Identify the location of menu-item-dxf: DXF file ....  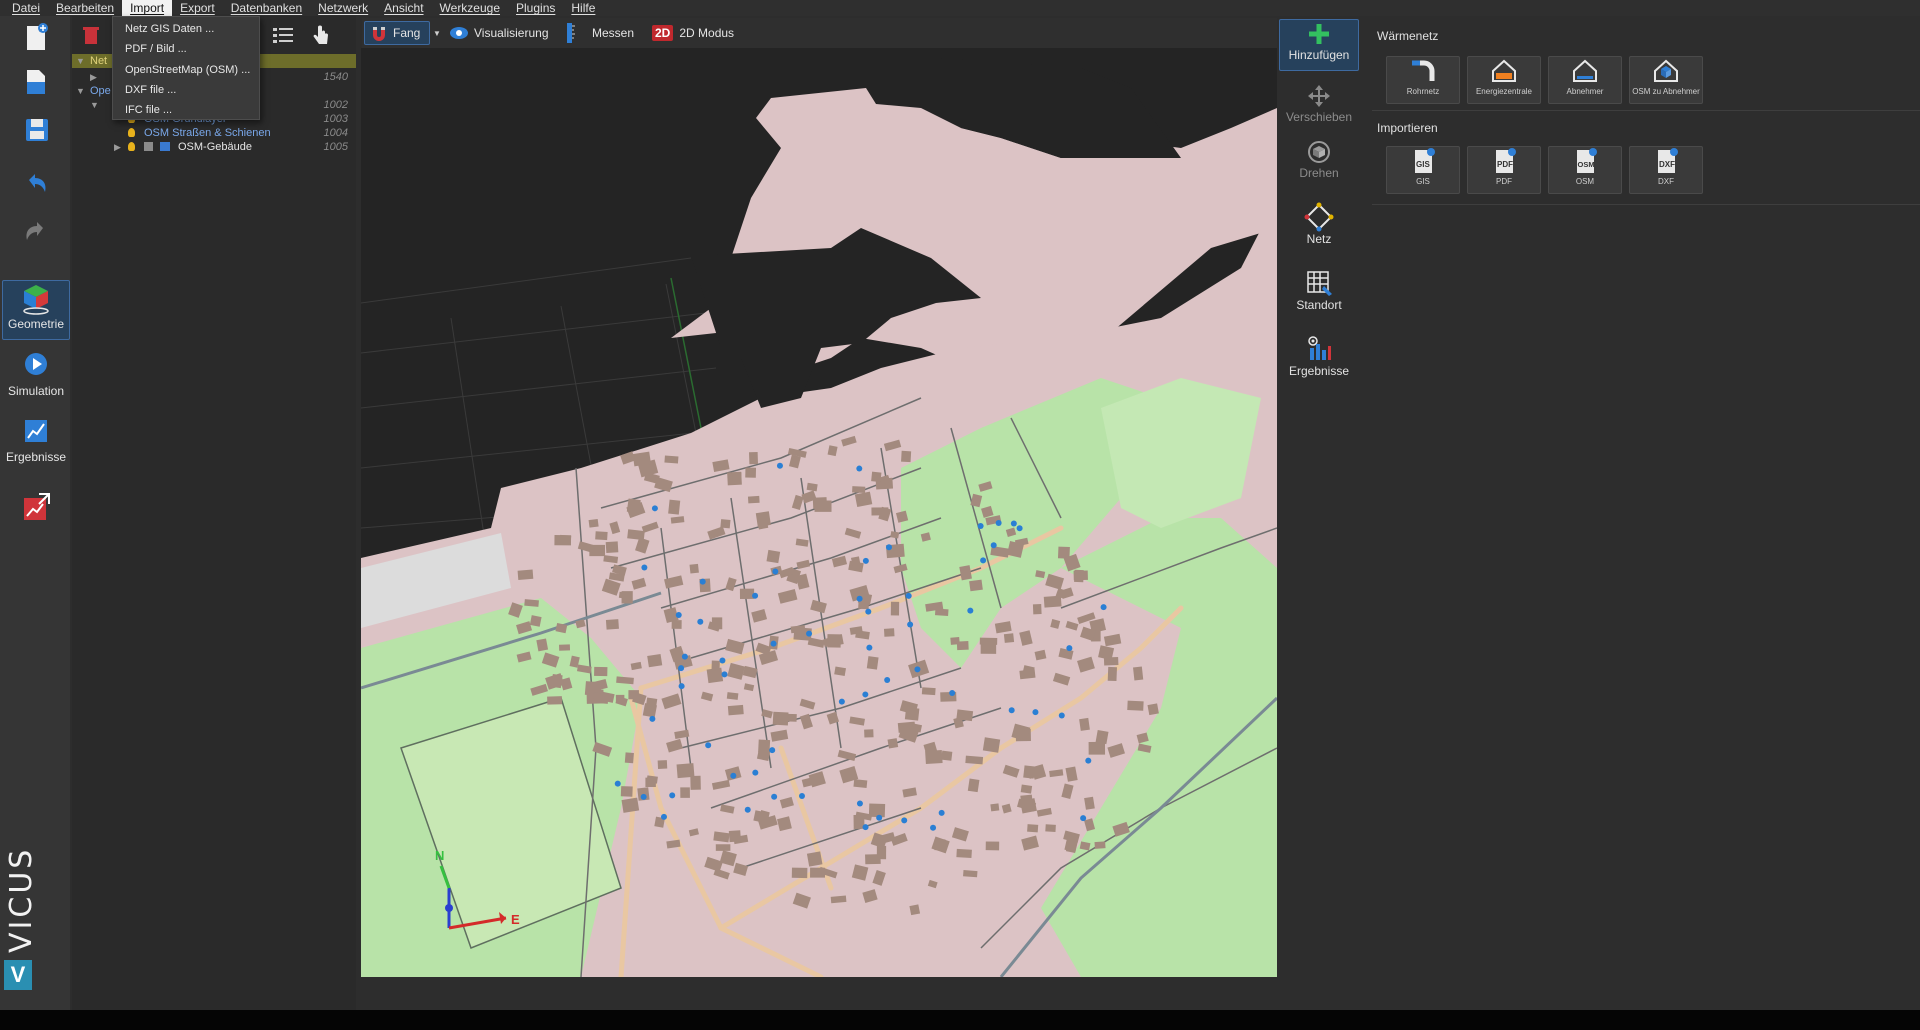
(150, 90).